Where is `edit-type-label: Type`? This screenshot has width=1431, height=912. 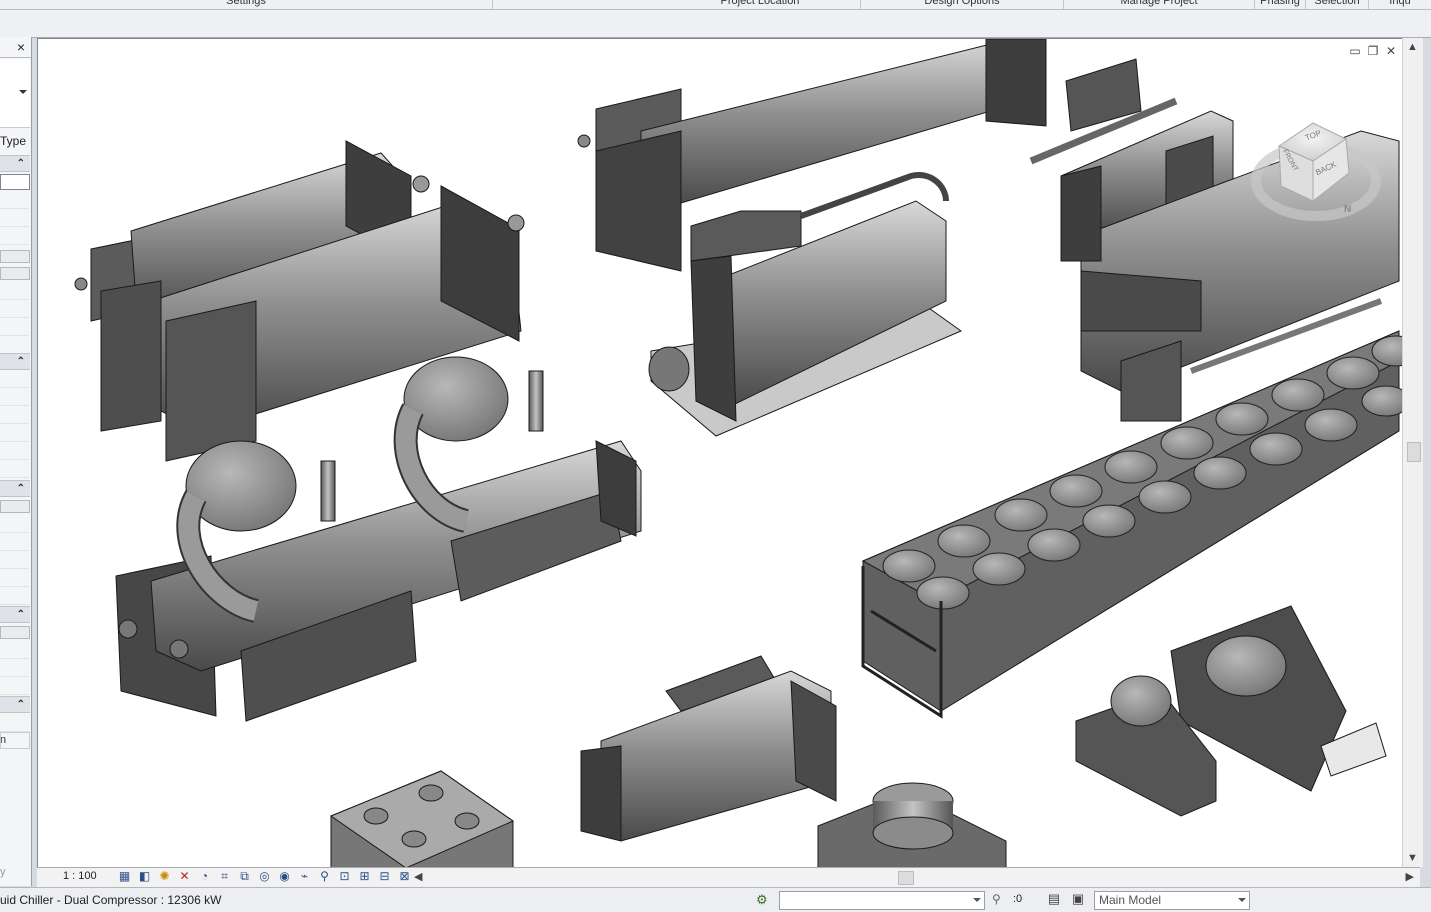
edit-type-label: Type is located at coordinates (13, 141).